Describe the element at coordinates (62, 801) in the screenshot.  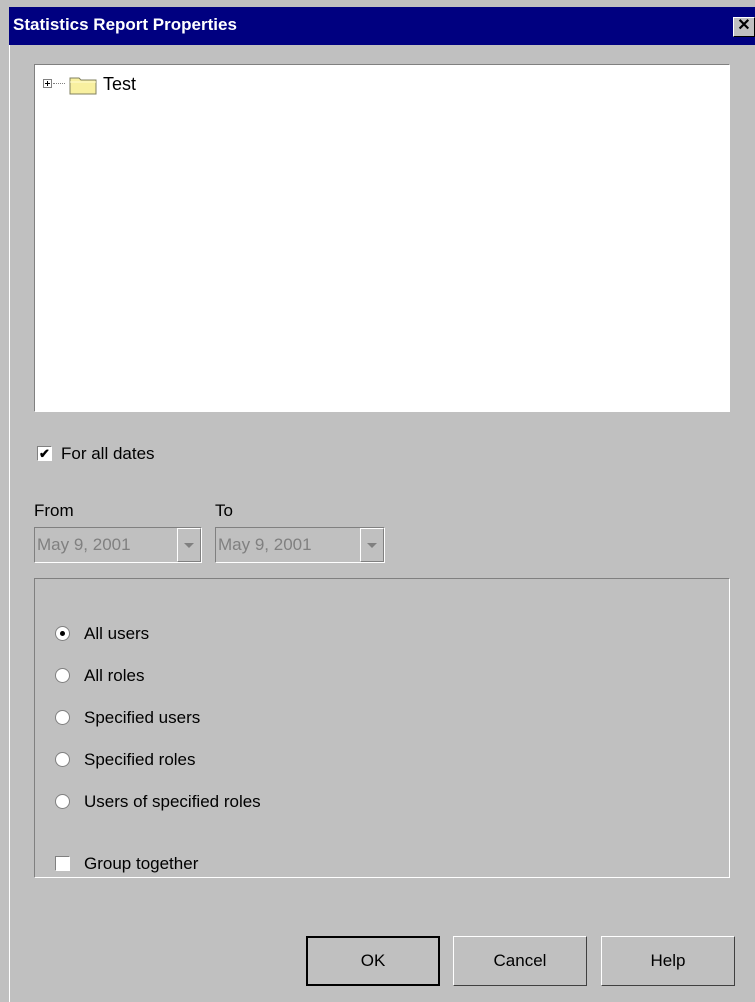
I see `radio-users-of-specified-roles` at that location.